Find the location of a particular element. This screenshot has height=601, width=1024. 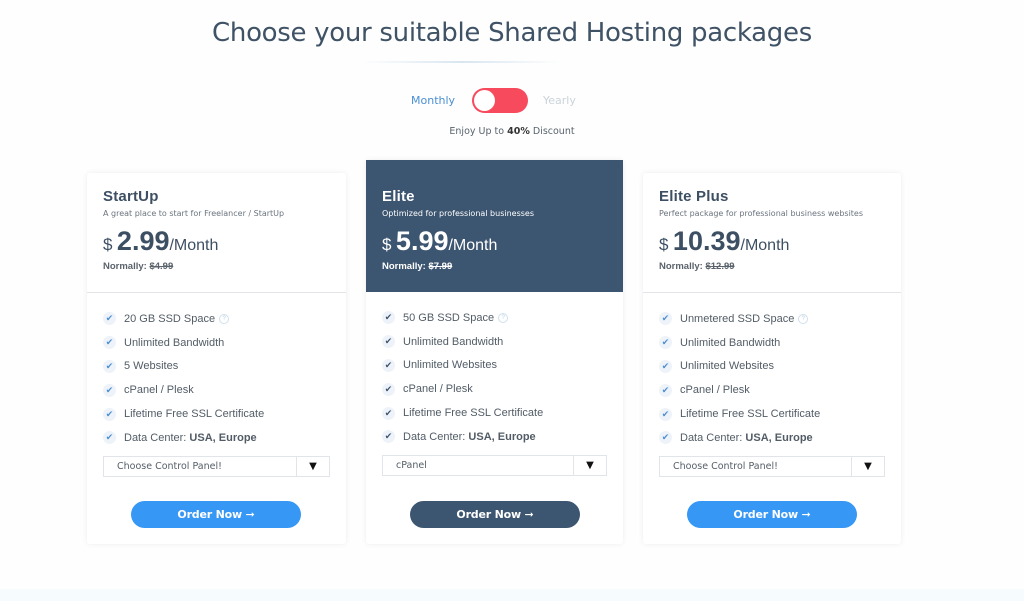

plan-name: StartUp is located at coordinates (131, 196).